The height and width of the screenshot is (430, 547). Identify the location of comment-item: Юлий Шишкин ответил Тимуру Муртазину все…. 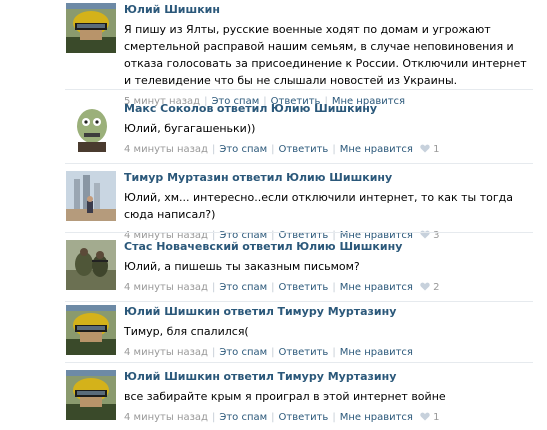
(273, 399).